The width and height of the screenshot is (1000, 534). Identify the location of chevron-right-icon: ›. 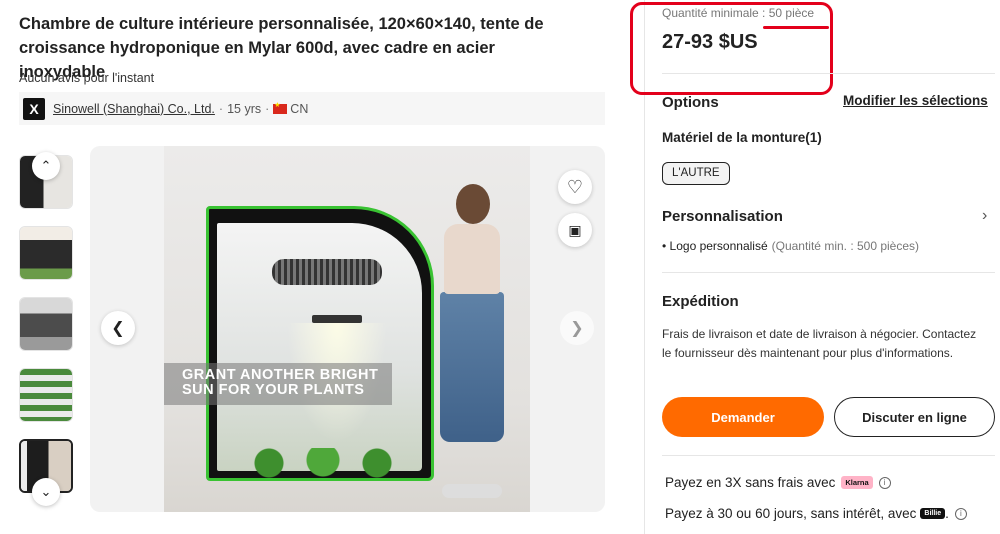
(984, 216).